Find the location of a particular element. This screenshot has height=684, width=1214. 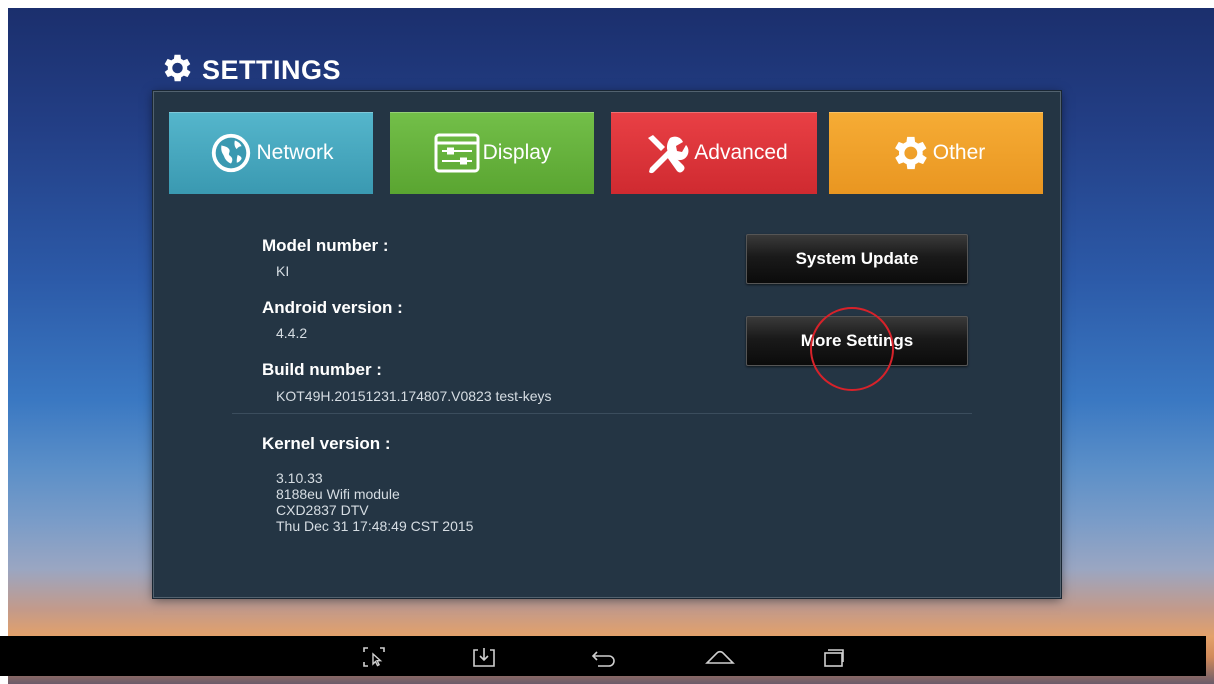

back-icon is located at coordinates (604, 657).